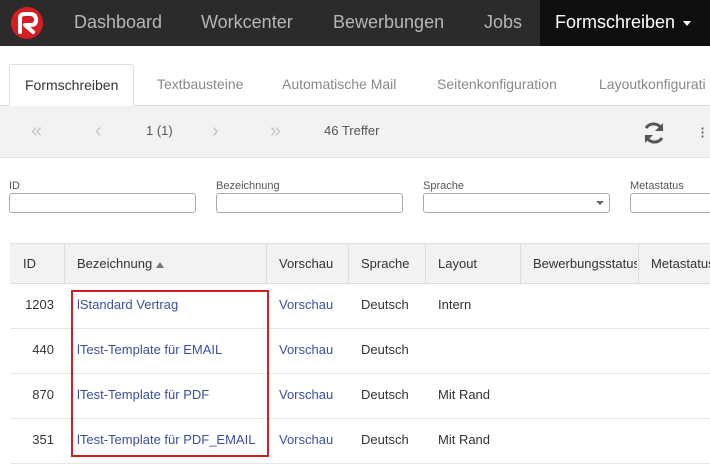 The height and width of the screenshot is (464, 710). I want to click on cell-id: 870, so click(43, 394).